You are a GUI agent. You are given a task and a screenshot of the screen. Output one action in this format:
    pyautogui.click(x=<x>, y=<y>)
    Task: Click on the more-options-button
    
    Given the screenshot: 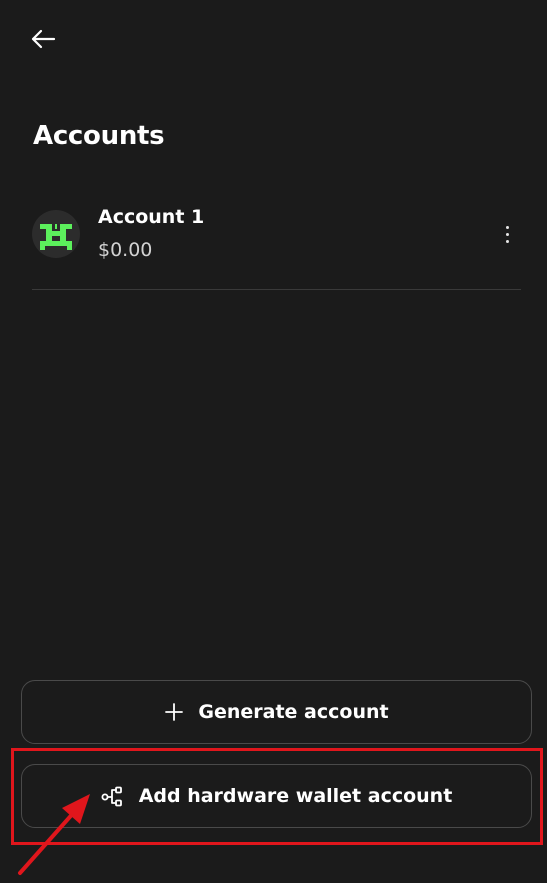 What is the action you would take?
    pyautogui.click(x=507, y=234)
    